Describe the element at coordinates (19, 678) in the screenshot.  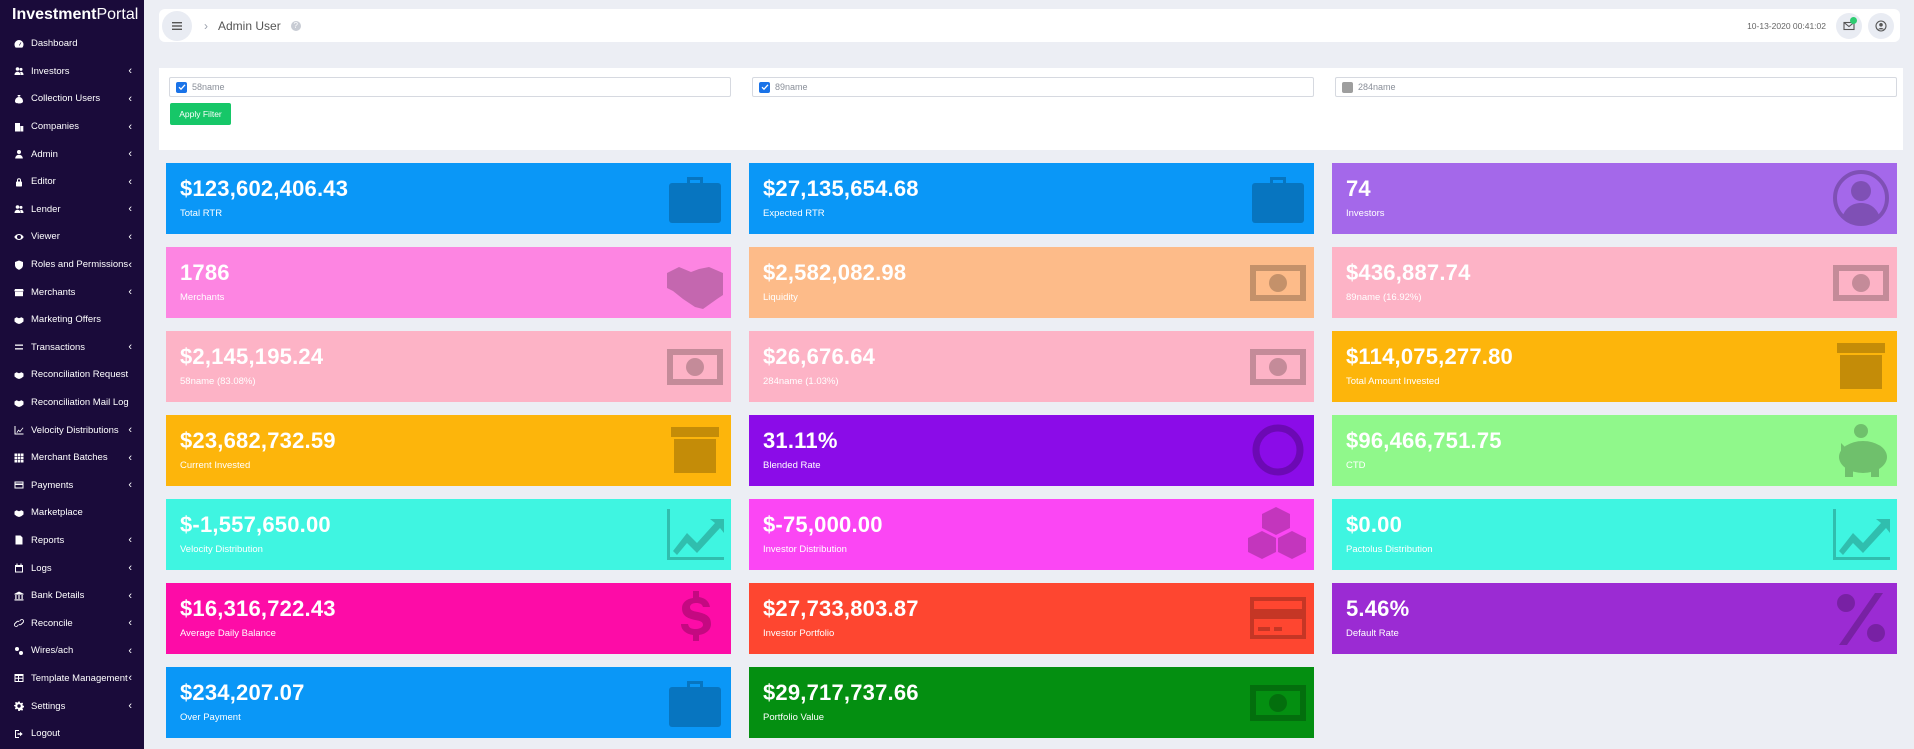
I see `table-icon` at that location.